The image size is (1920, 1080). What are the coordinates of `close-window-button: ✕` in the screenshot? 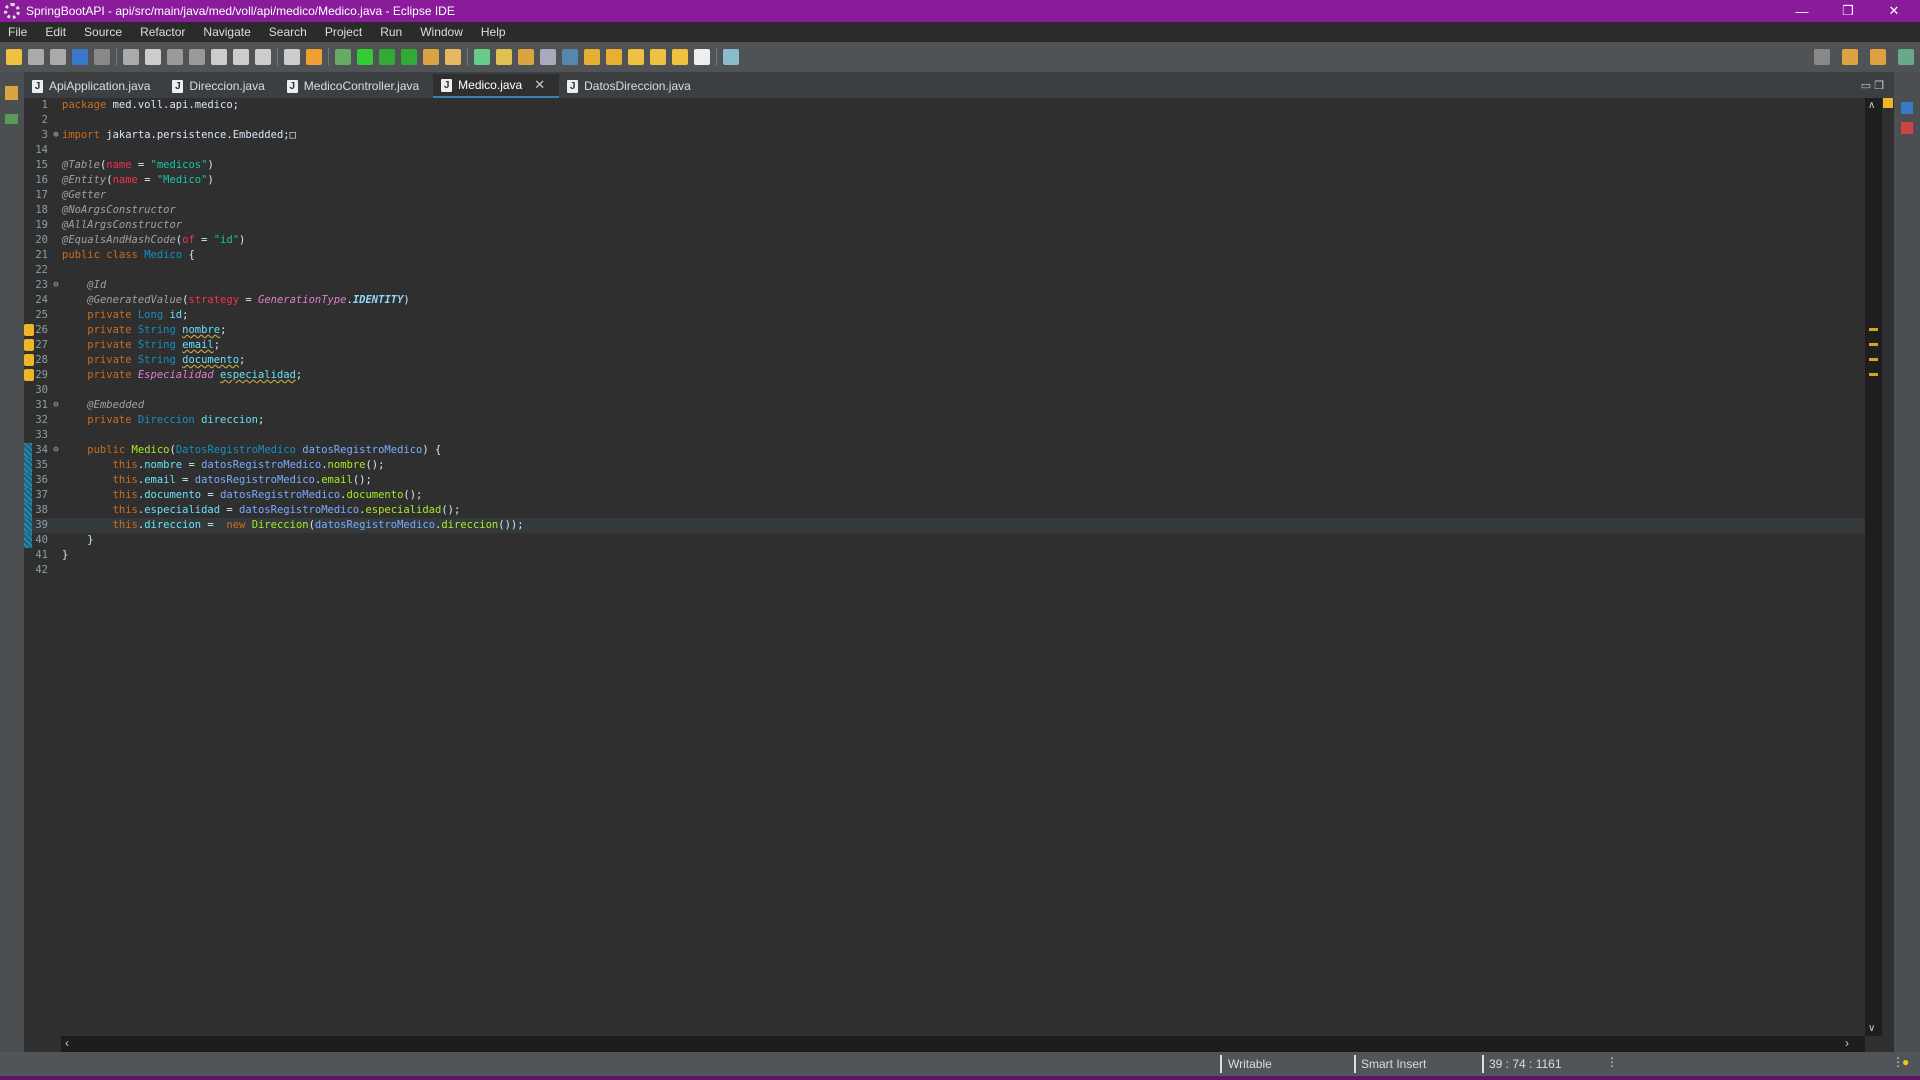 It's located at (1894, 11).